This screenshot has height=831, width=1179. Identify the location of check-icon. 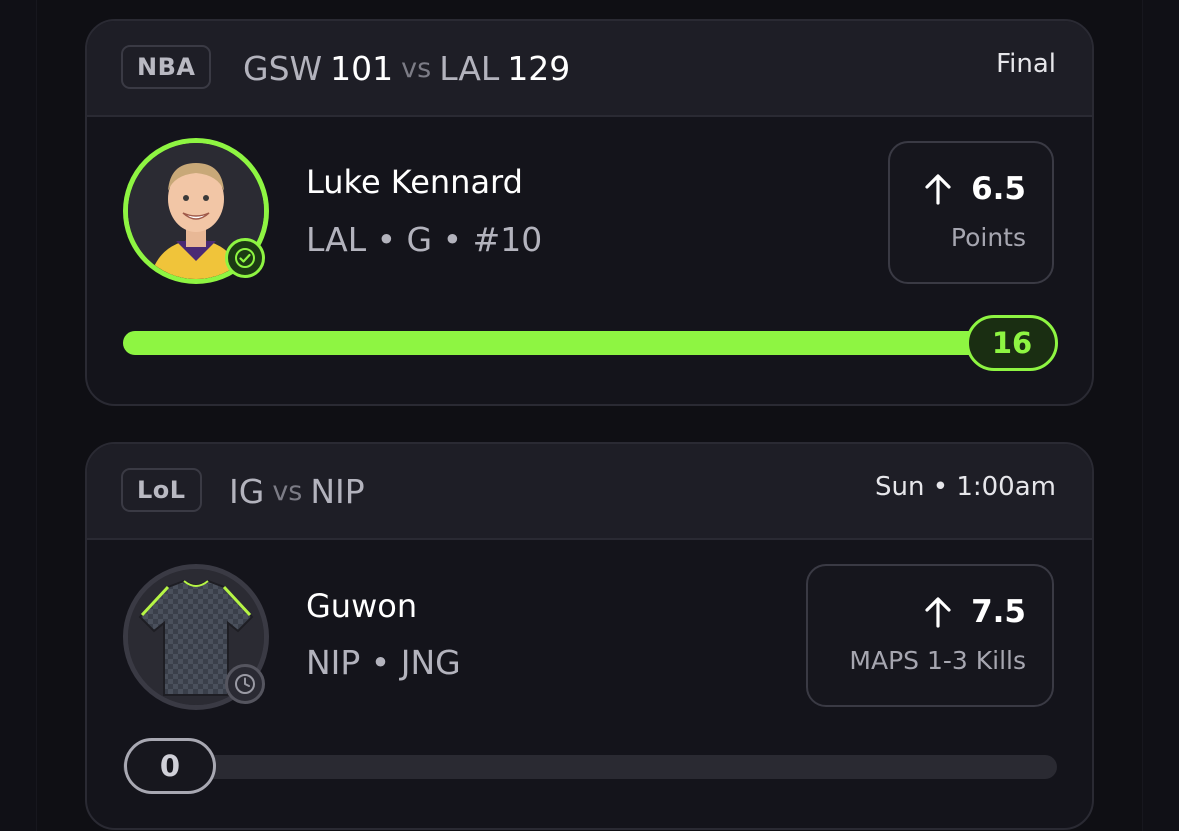
(245, 258).